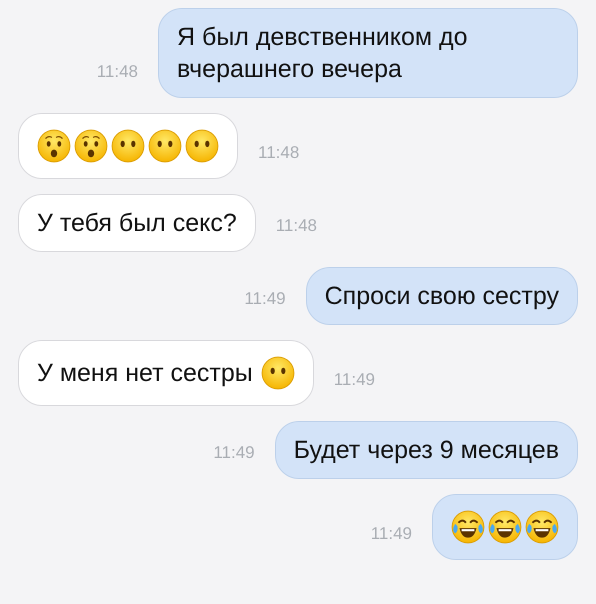 This screenshot has width=596, height=604. I want to click on message-text: У меня нет сестры, so click(145, 373).